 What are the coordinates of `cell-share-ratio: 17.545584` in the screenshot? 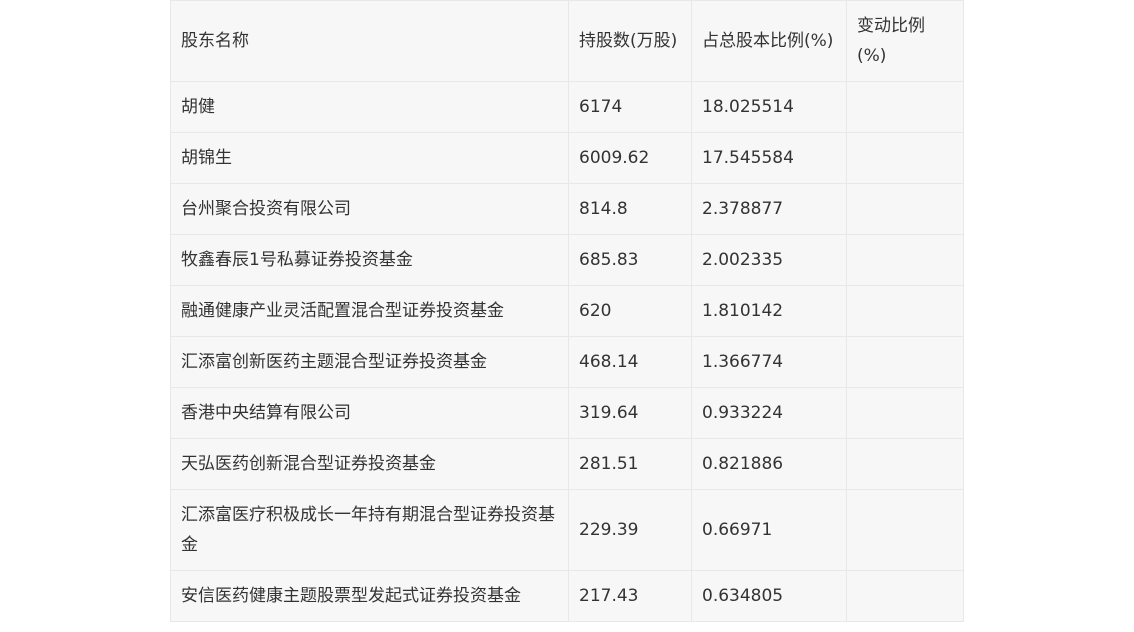 It's located at (769, 158).